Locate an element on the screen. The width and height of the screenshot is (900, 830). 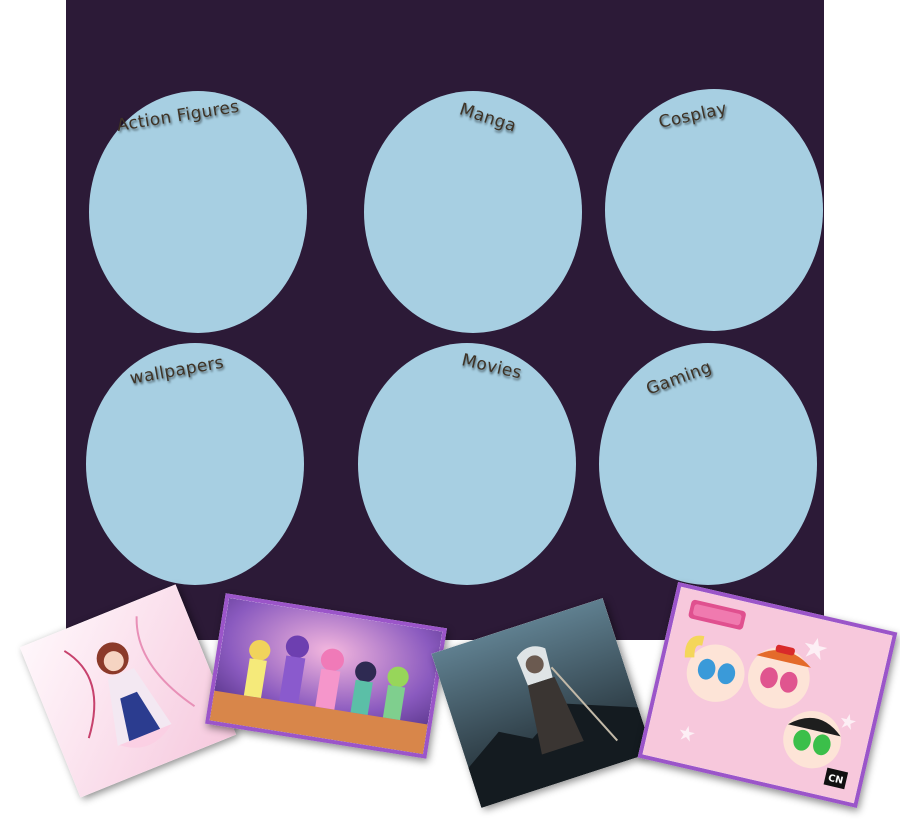
category-circle-gaming is located at coordinates (708, 464).